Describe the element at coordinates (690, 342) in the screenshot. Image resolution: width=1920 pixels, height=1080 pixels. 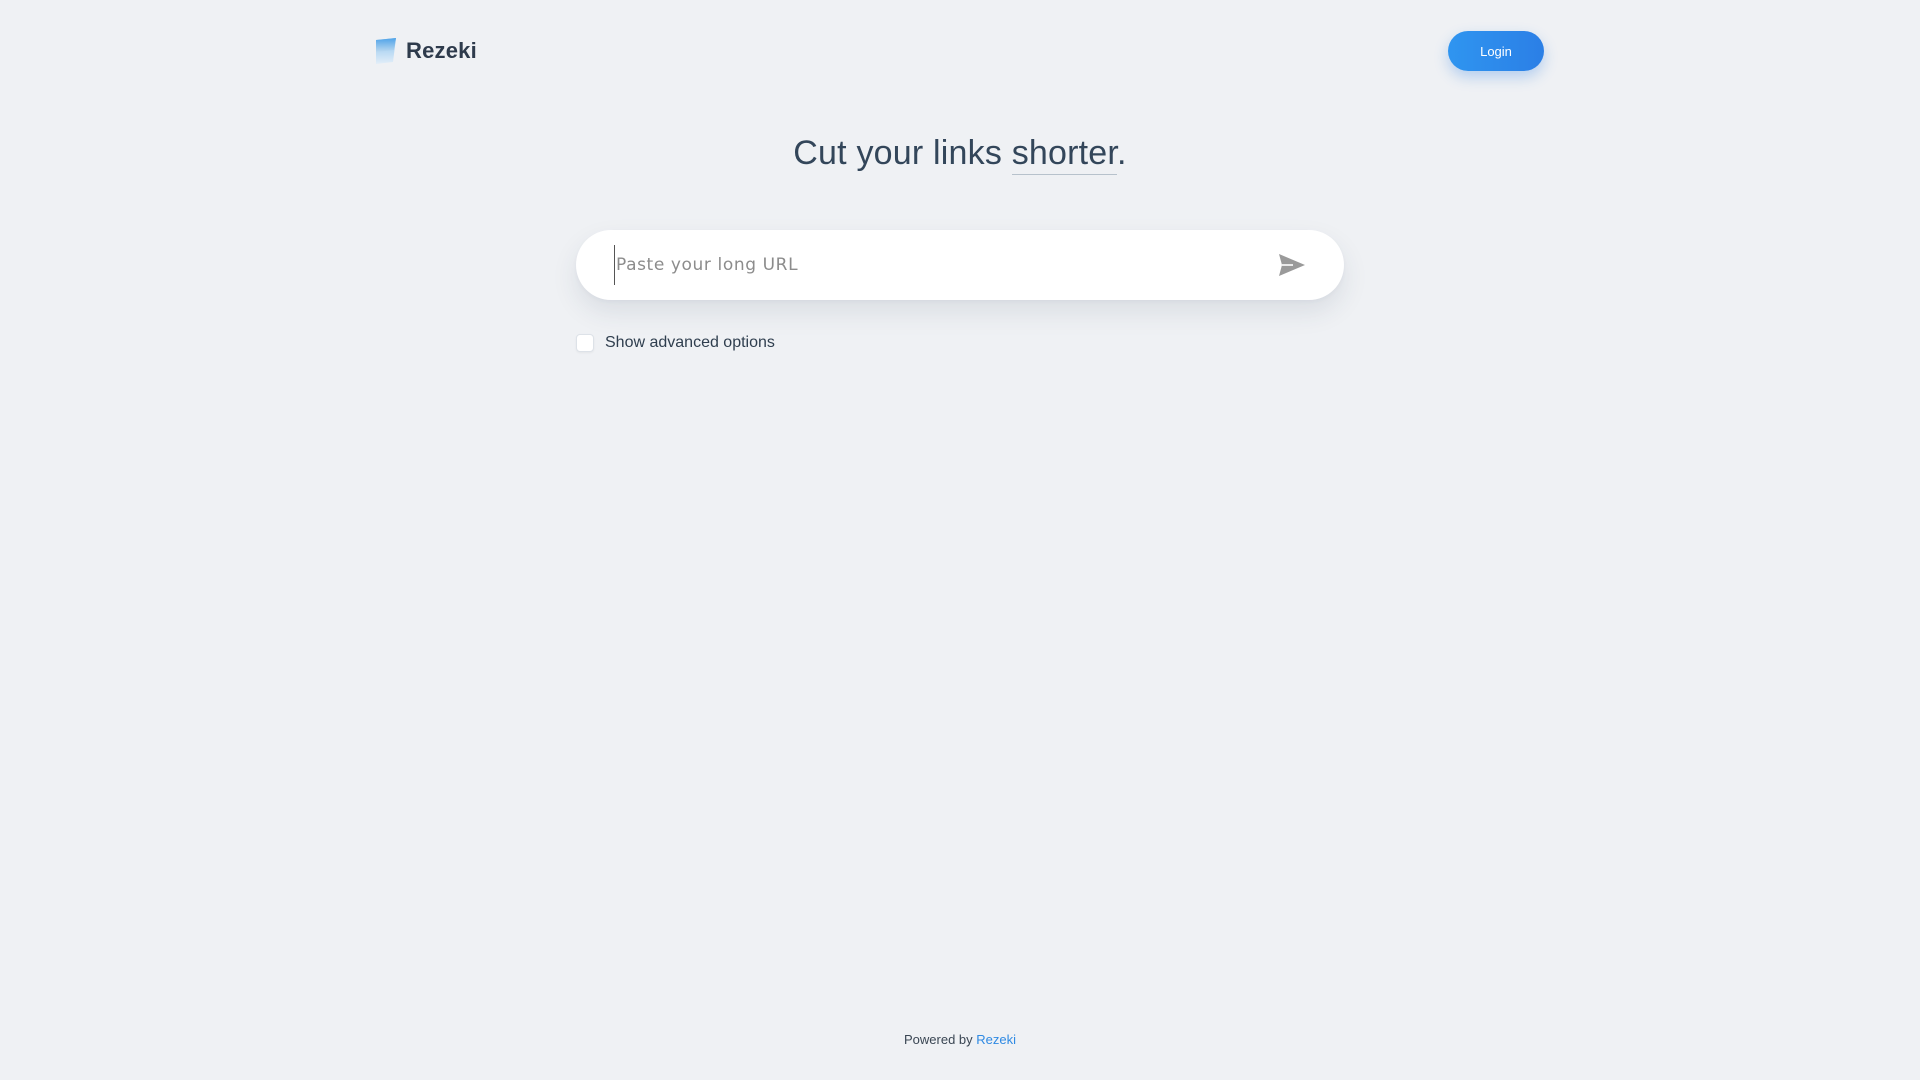
I see `advanced-options-label: Show advanced options` at that location.